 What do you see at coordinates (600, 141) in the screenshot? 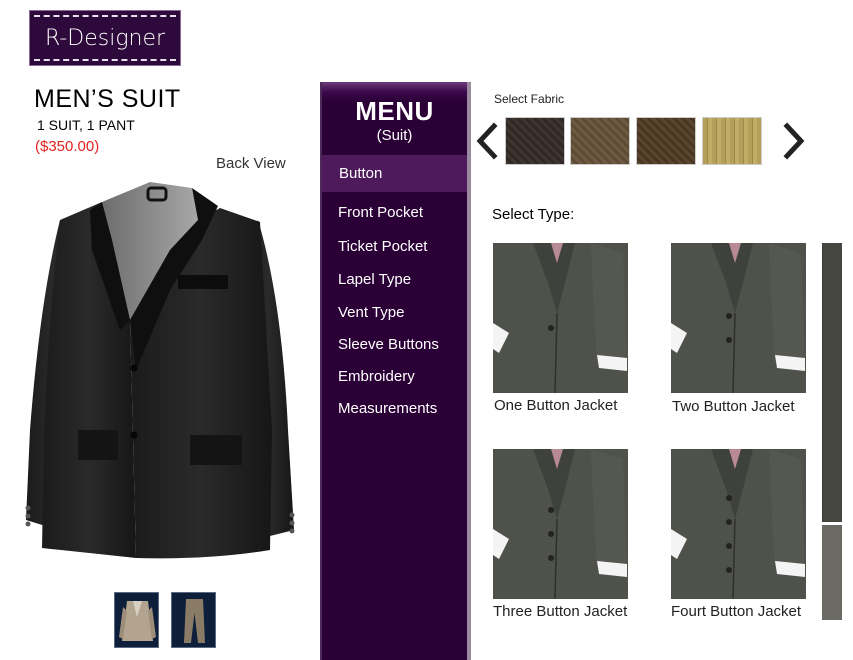
I see `fabric-swatch-brown` at bounding box center [600, 141].